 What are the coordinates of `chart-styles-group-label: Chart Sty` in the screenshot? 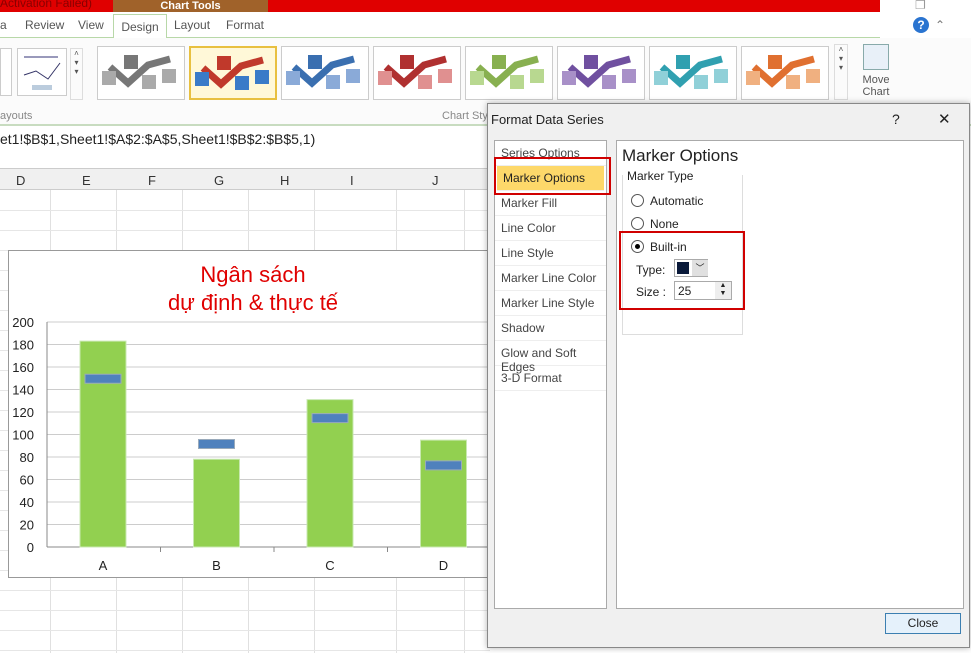 It's located at (465, 116).